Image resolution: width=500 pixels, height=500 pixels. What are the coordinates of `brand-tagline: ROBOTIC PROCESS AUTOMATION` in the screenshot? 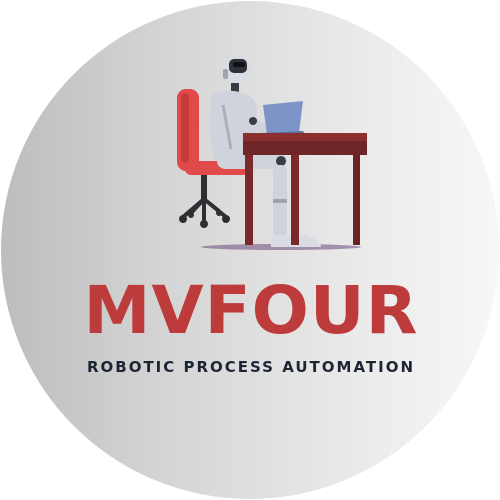 It's located at (251, 367).